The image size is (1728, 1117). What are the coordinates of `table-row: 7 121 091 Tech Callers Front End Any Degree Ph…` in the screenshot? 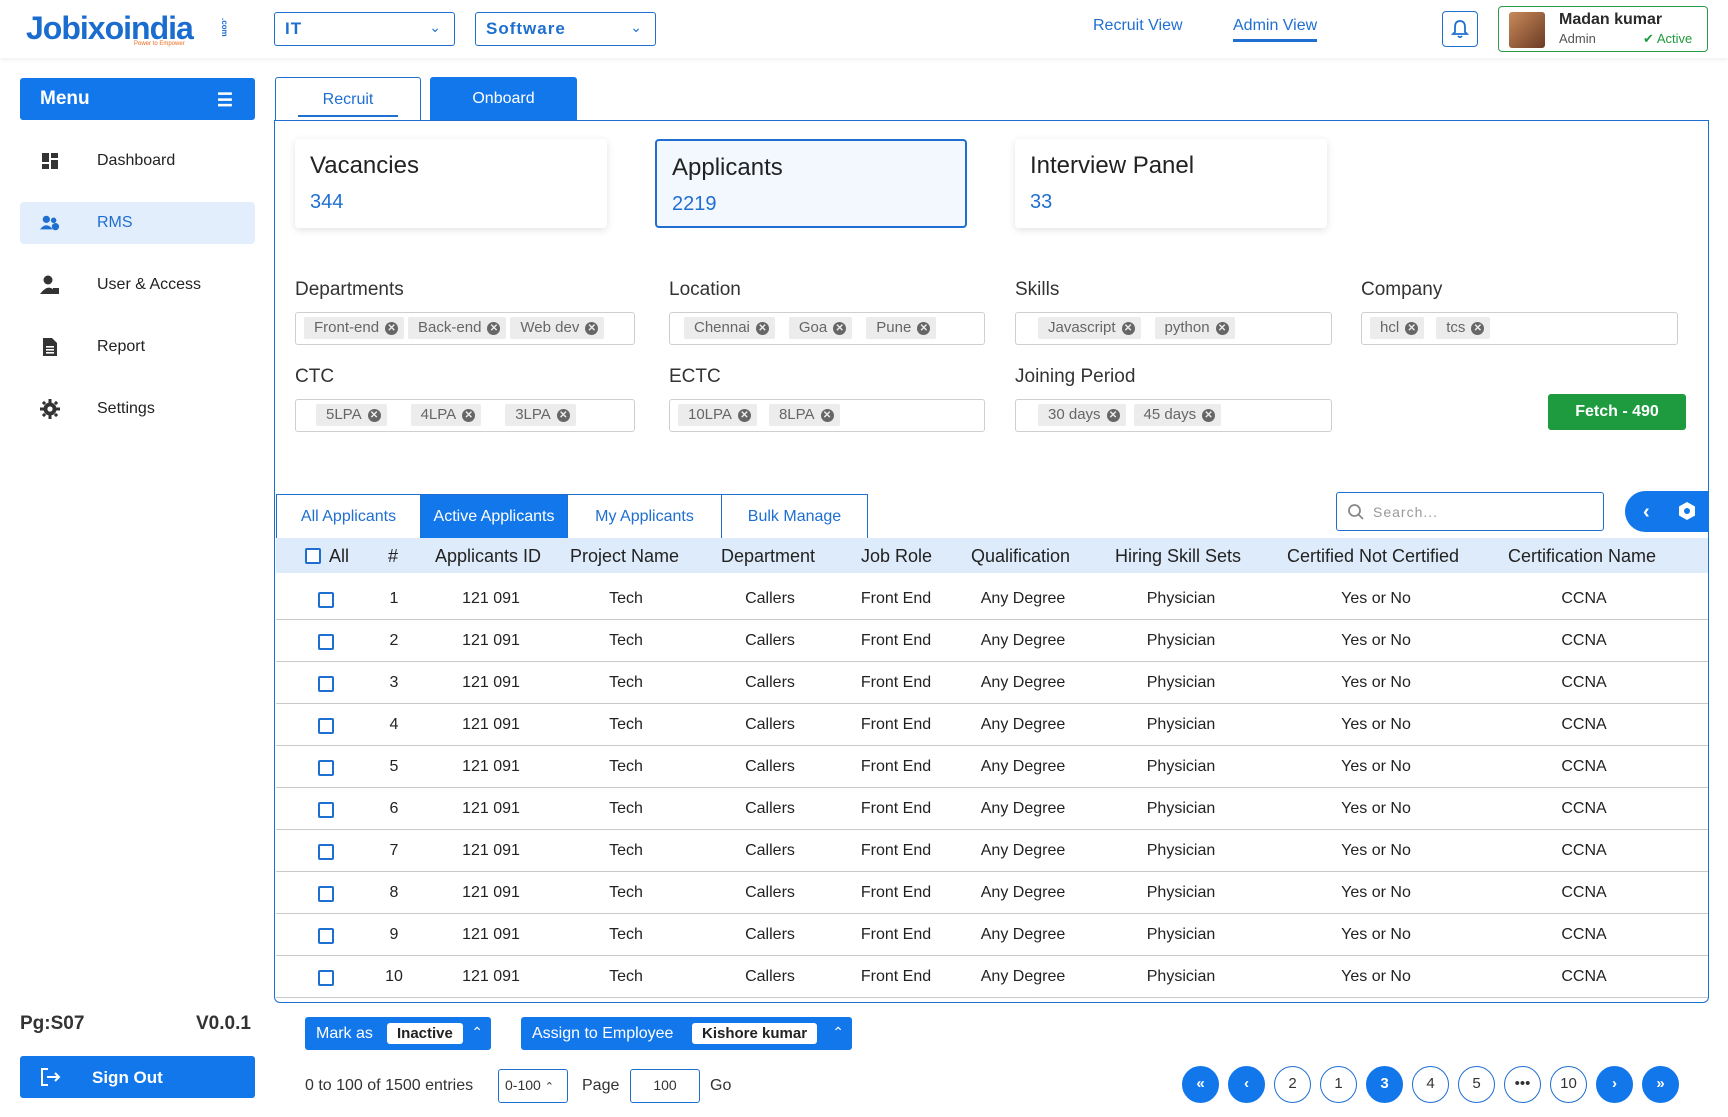 It's located at (992, 851).